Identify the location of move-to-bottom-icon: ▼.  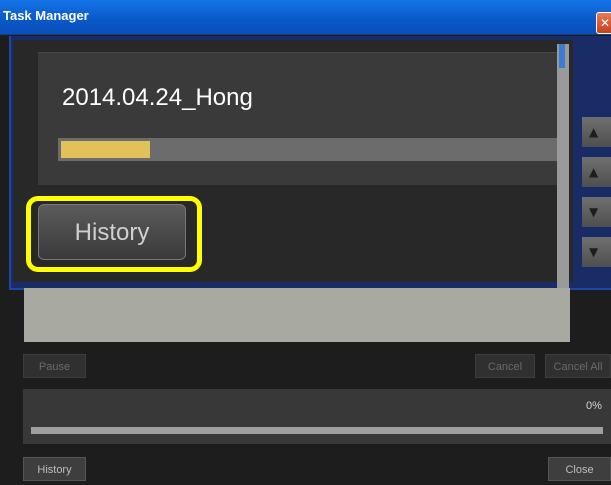
(594, 252).